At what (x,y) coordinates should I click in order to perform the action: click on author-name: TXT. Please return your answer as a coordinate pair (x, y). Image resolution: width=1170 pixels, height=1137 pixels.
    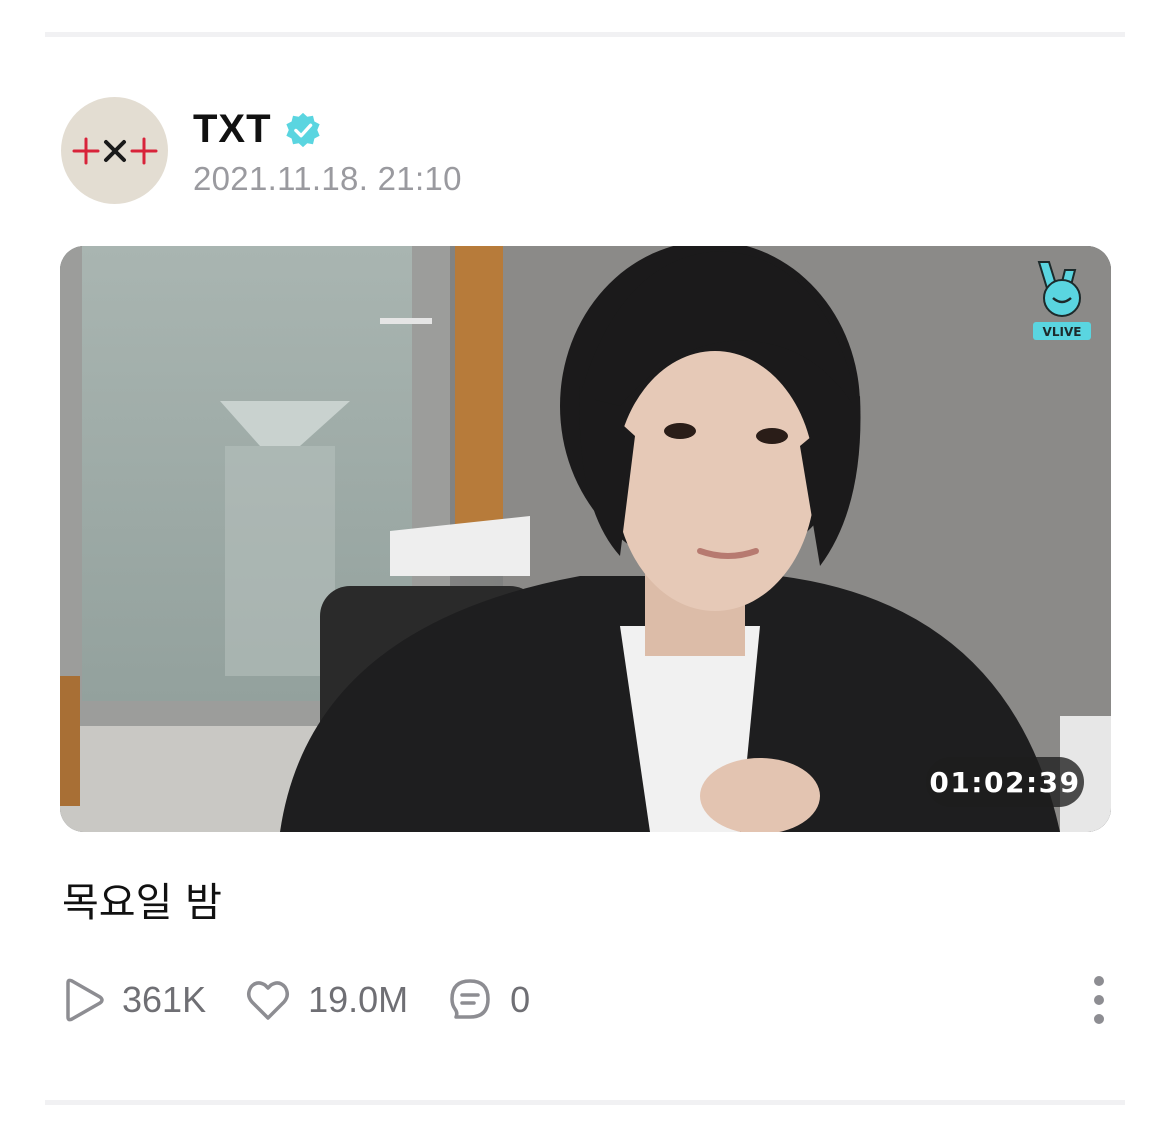
    Looking at the image, I should click on (232, 129).